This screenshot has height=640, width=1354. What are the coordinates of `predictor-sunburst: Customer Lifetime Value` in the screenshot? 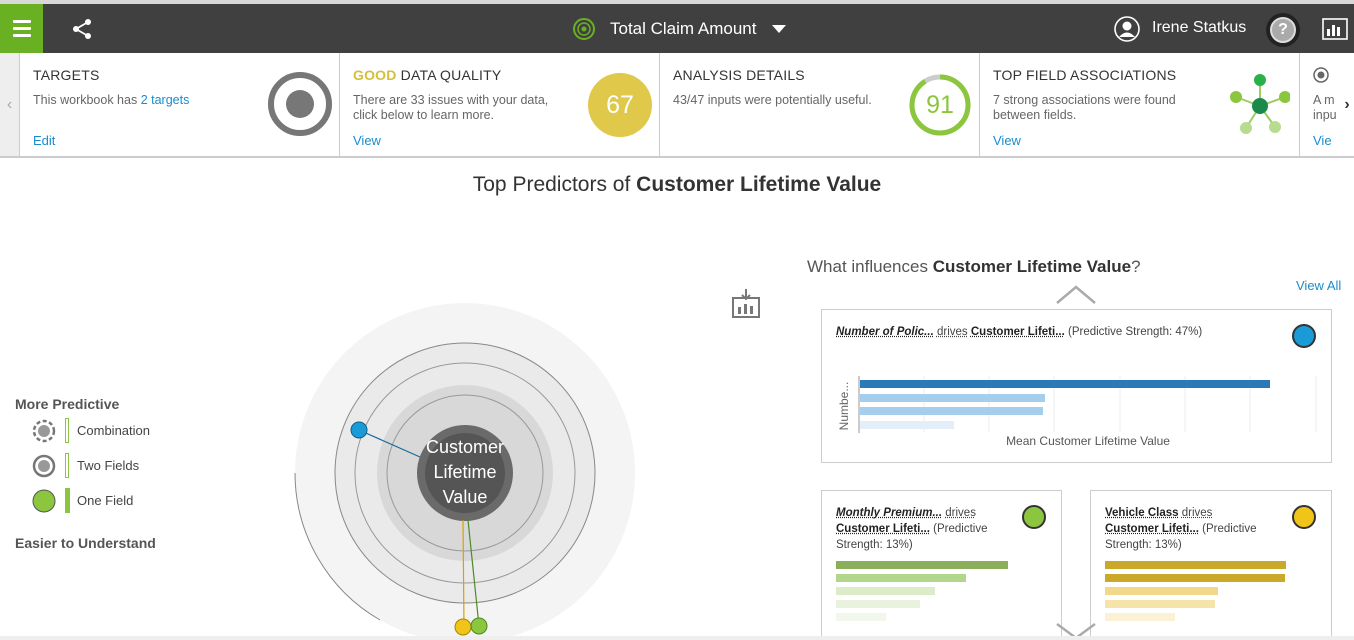 It's located at (465, 465).